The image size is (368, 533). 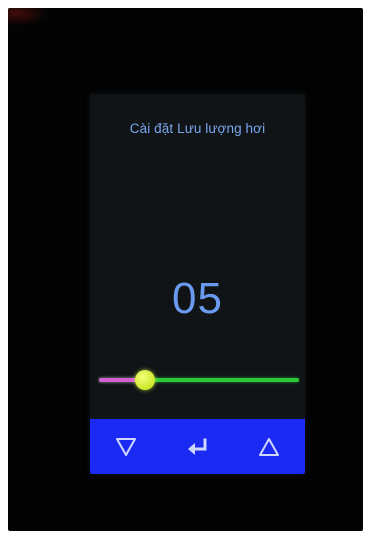 I want to click on button-bar, so click(x=197, y=446).